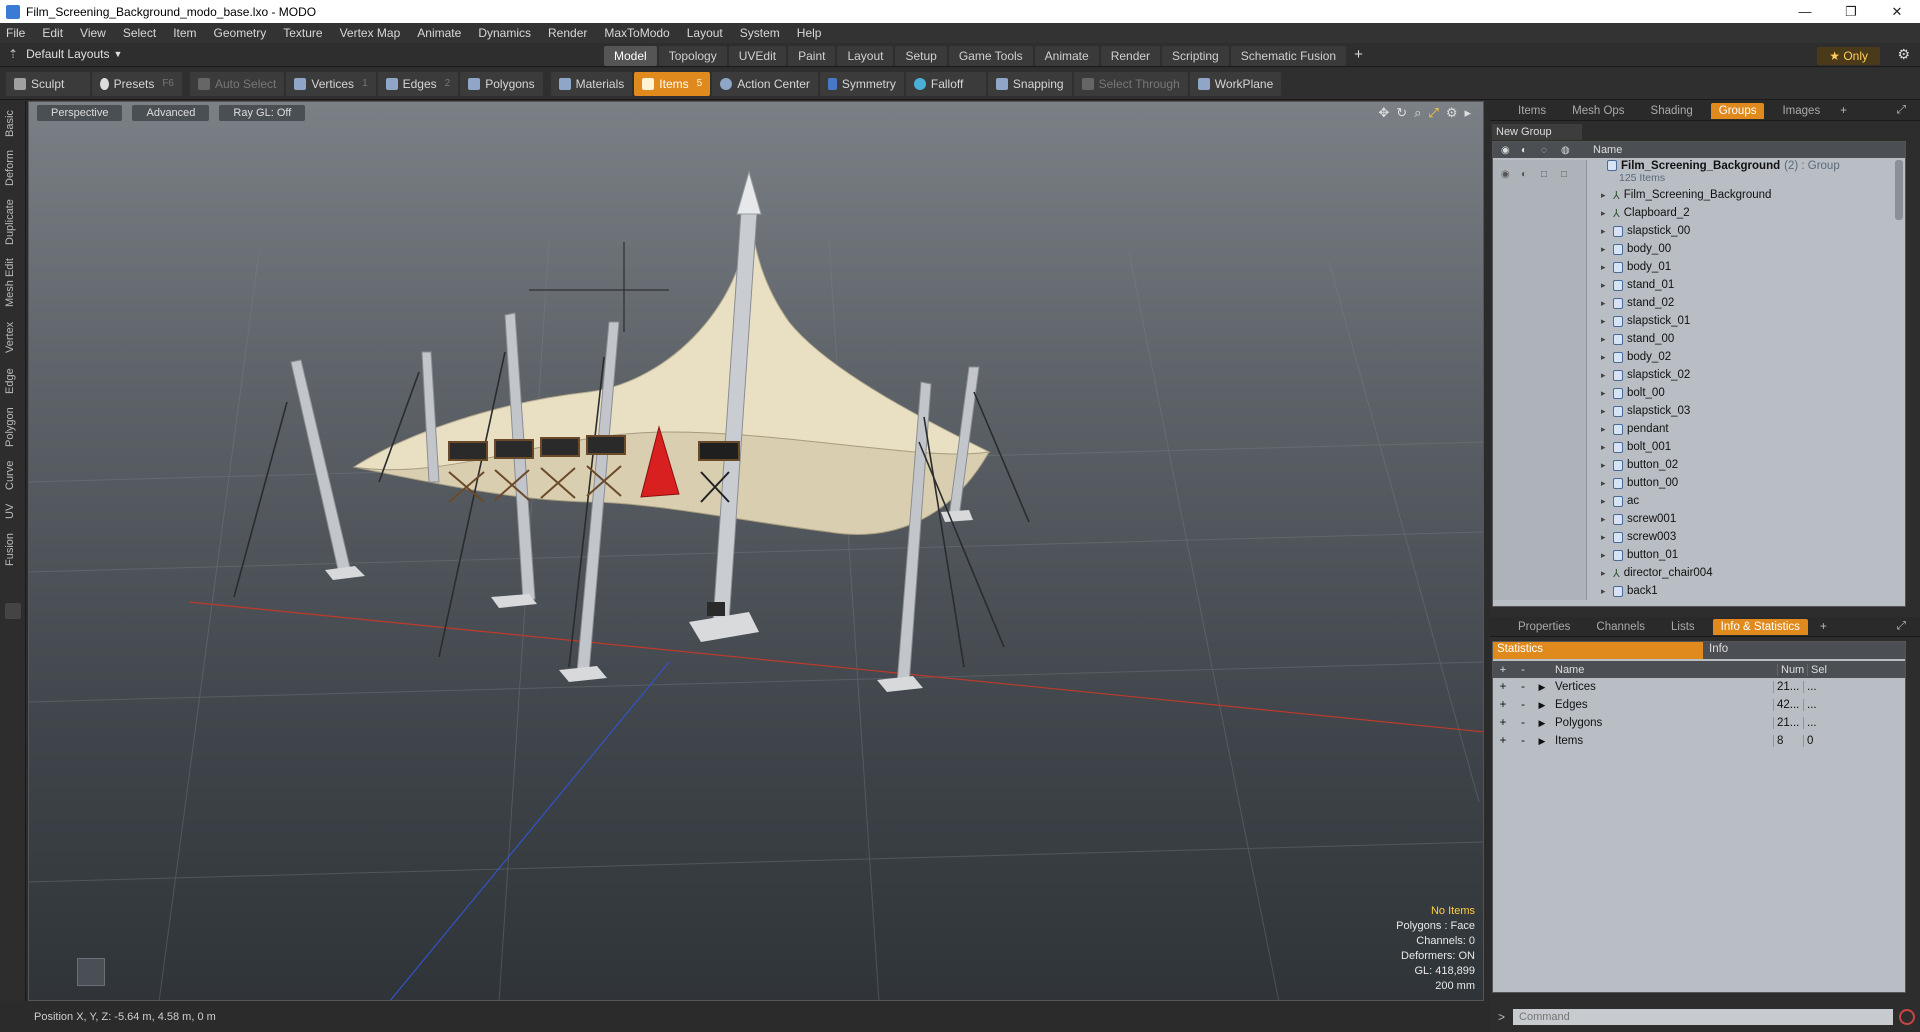 The width and height of the screenshot is (1920, 1032). I want to click on vertices-button: Vertices 1, so click(331, 83).